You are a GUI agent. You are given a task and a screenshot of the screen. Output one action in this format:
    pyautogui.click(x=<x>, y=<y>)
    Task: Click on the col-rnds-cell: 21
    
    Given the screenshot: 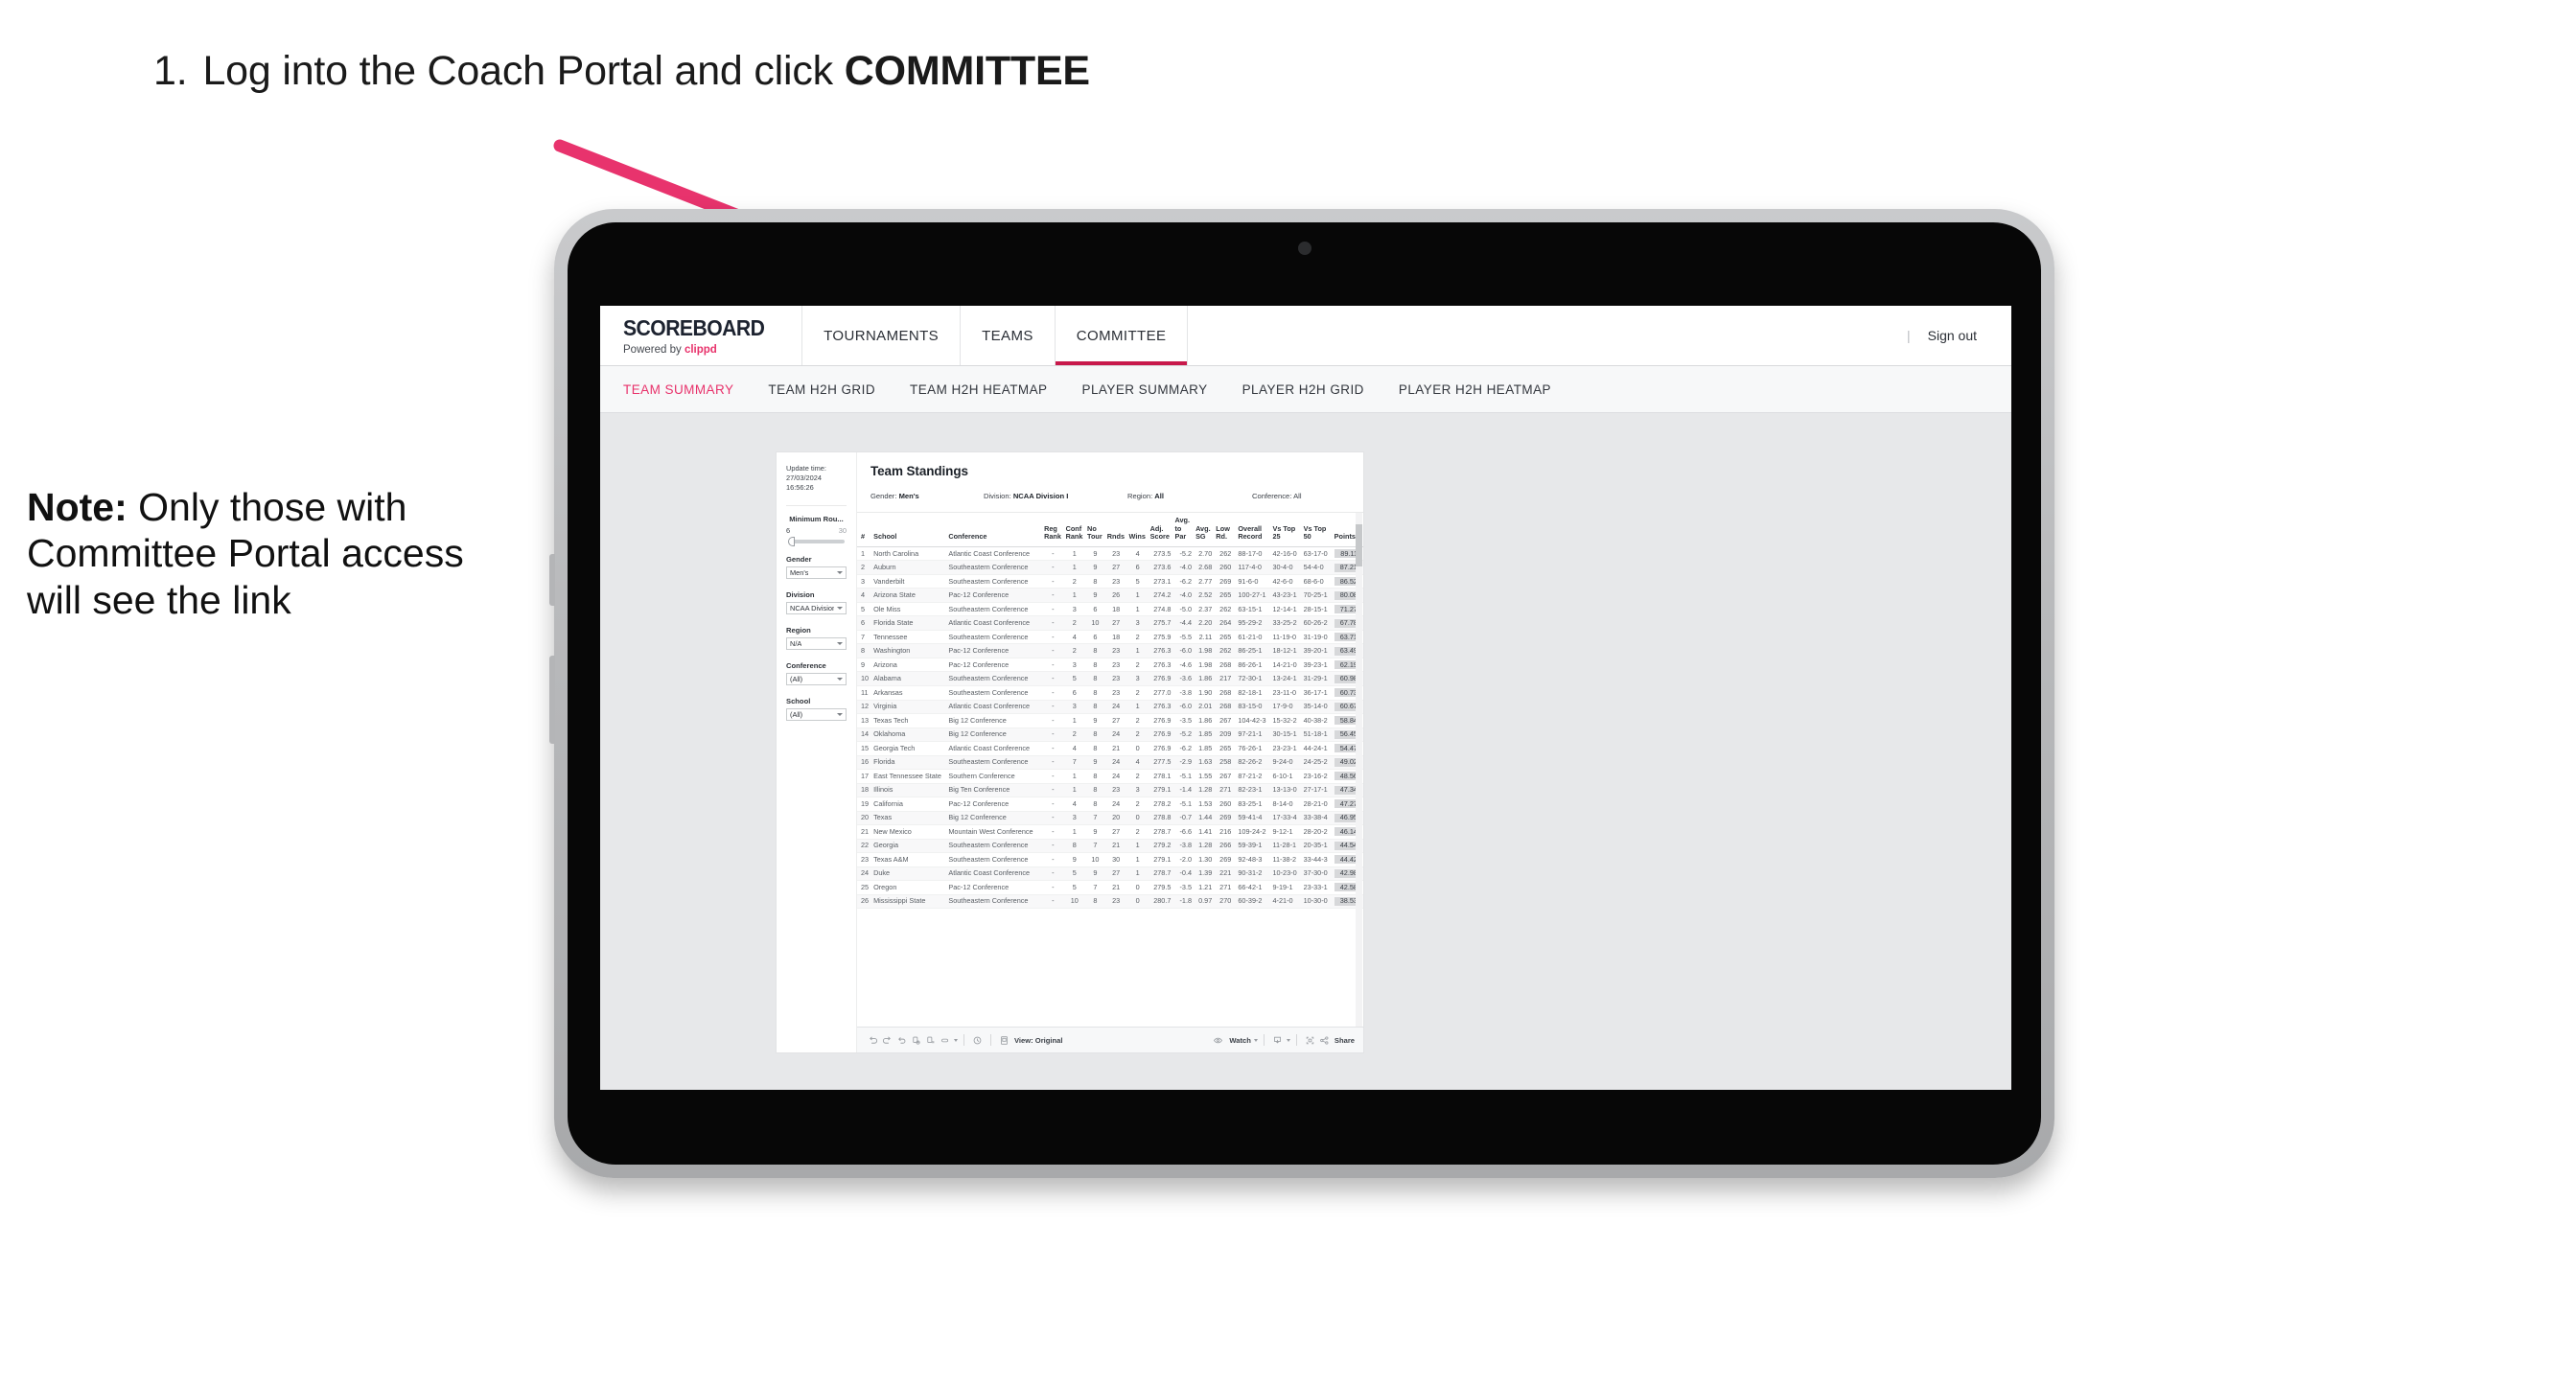 What is the action you would take?
    pyautogui.click(x=1116, y=749)
    